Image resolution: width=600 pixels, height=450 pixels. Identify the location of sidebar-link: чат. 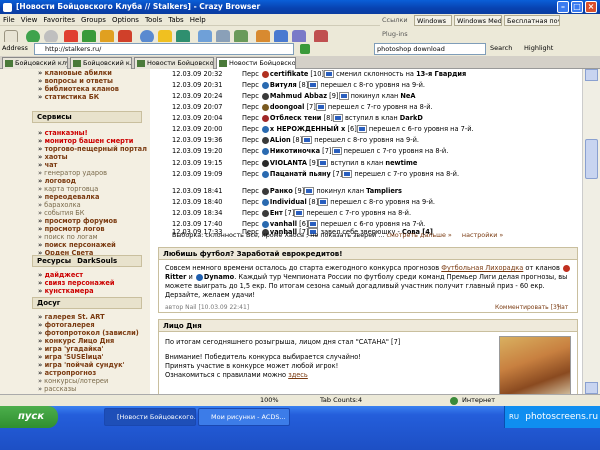
(48, 165).